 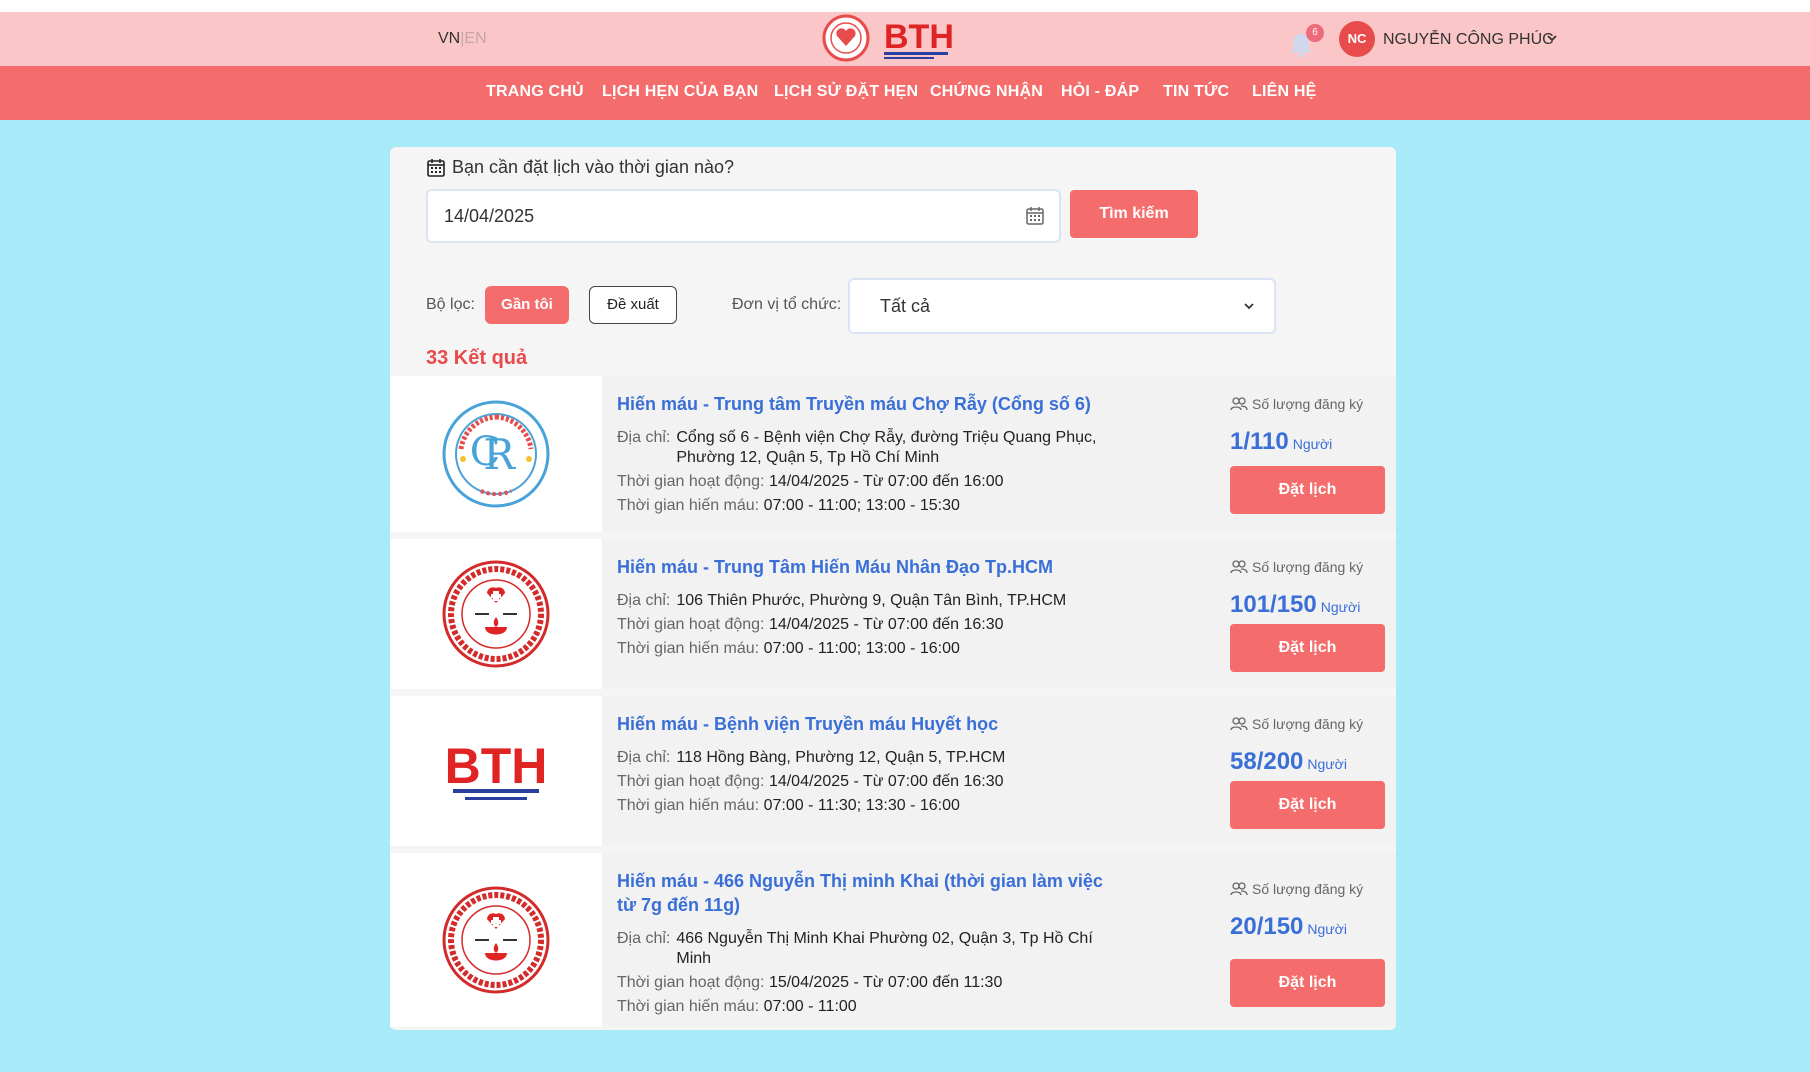 I want to click on registered-count: 20/150 Người, so click(x=1310, y=927).